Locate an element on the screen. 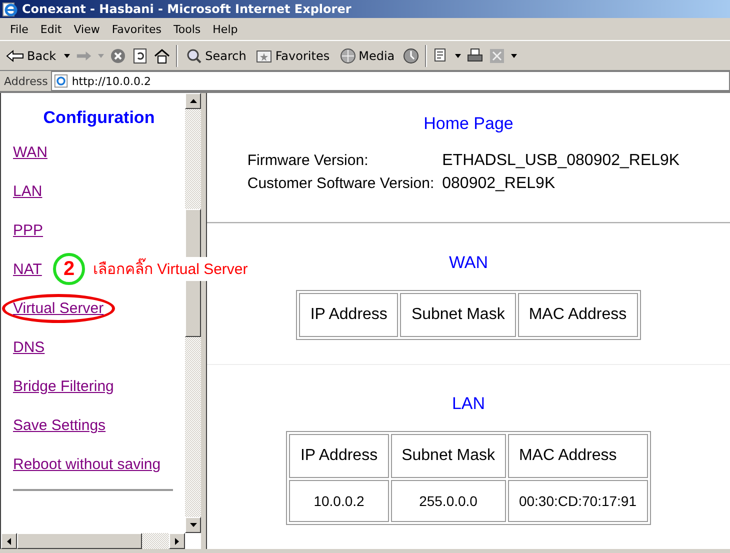 The height and width of the screenshot is (553, 730). history-icon is located at coordinates (410, 56).